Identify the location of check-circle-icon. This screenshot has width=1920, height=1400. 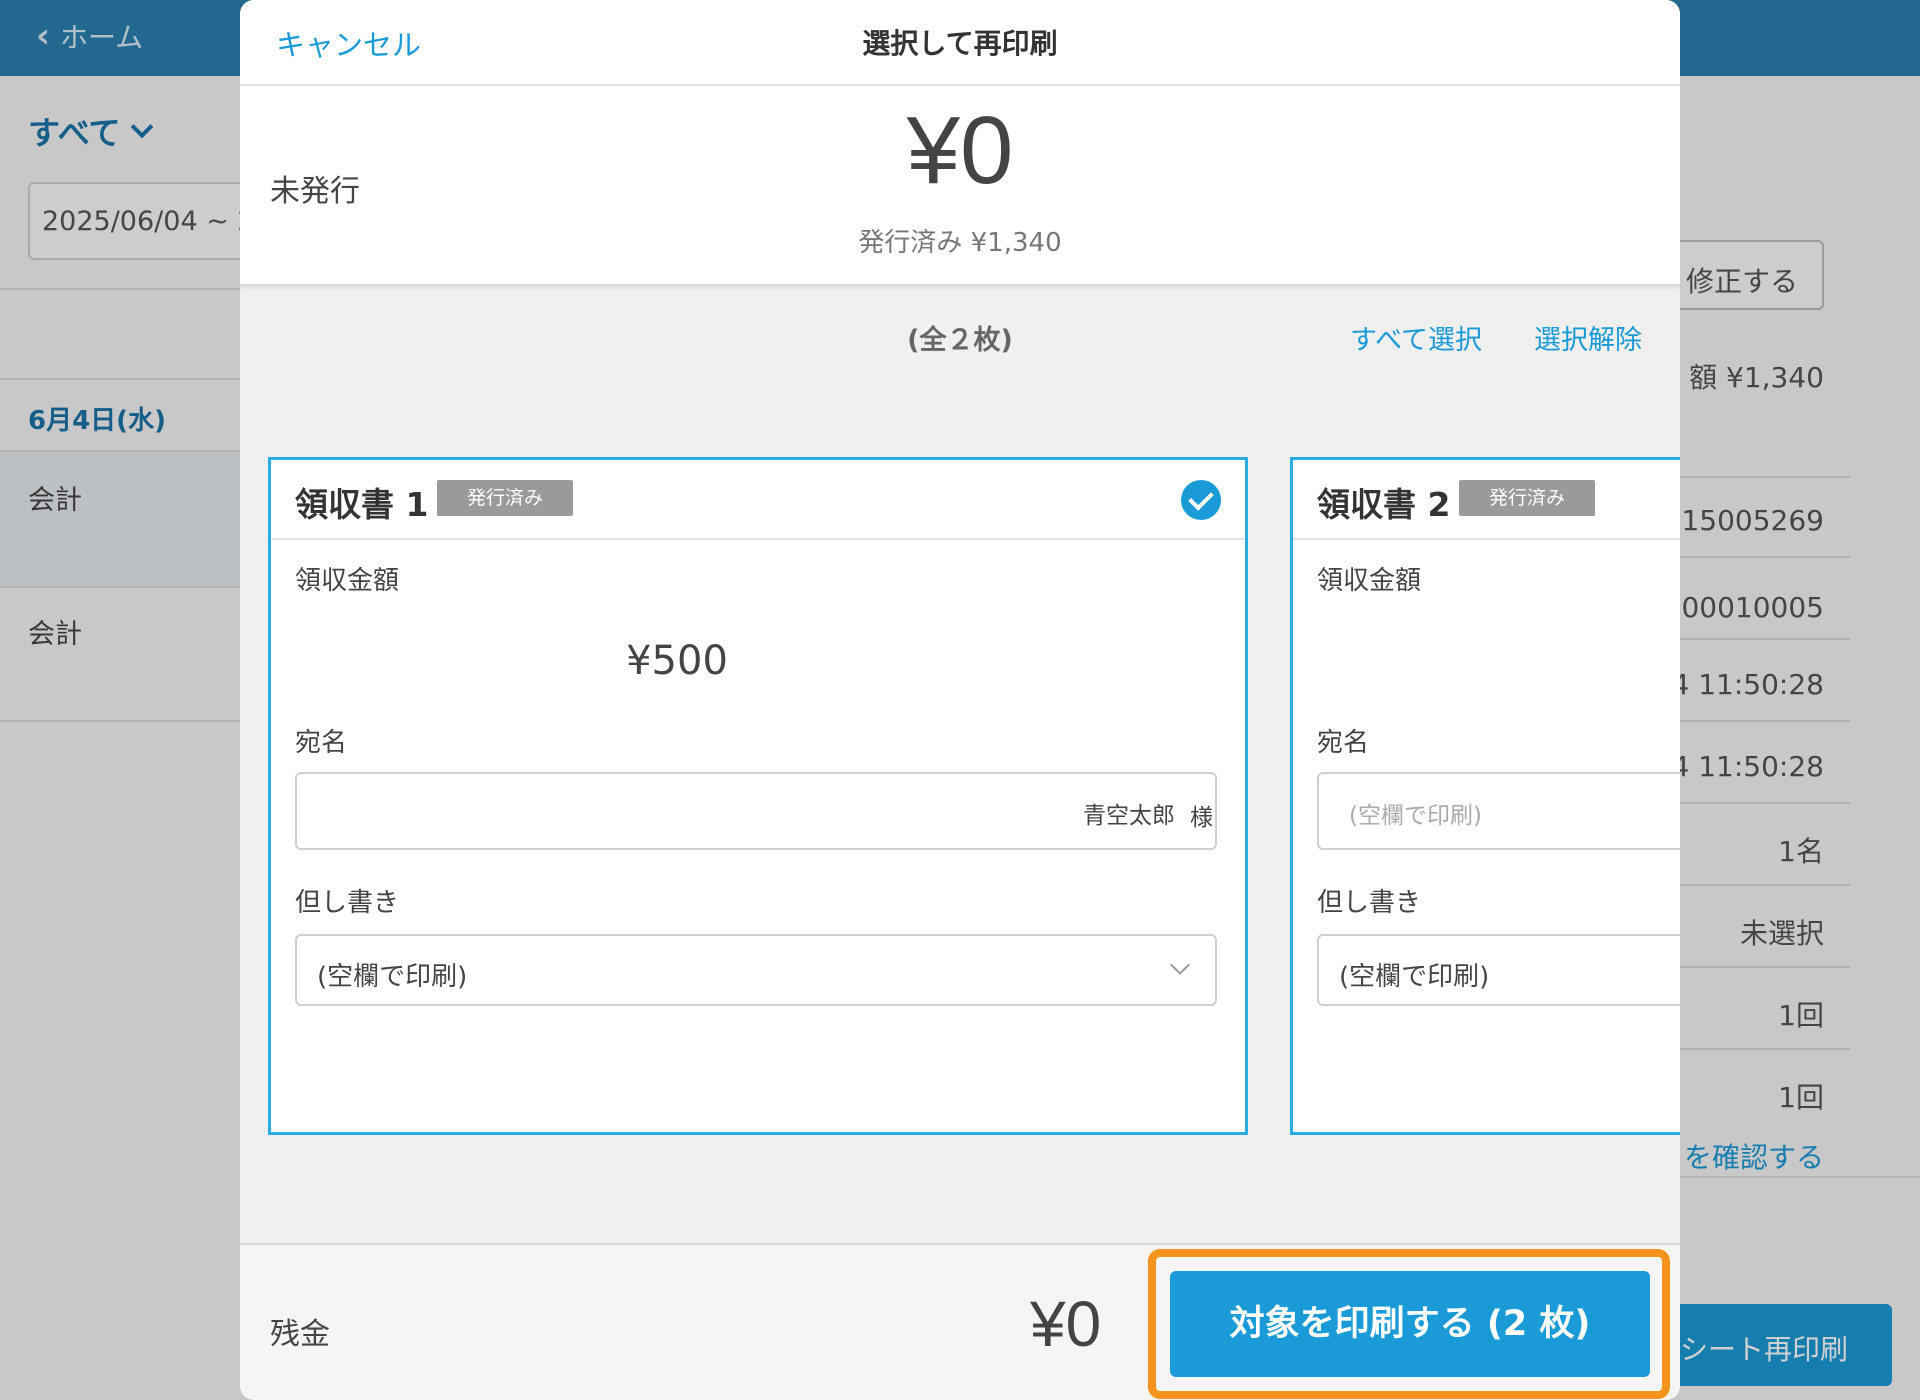
(1201, 500).